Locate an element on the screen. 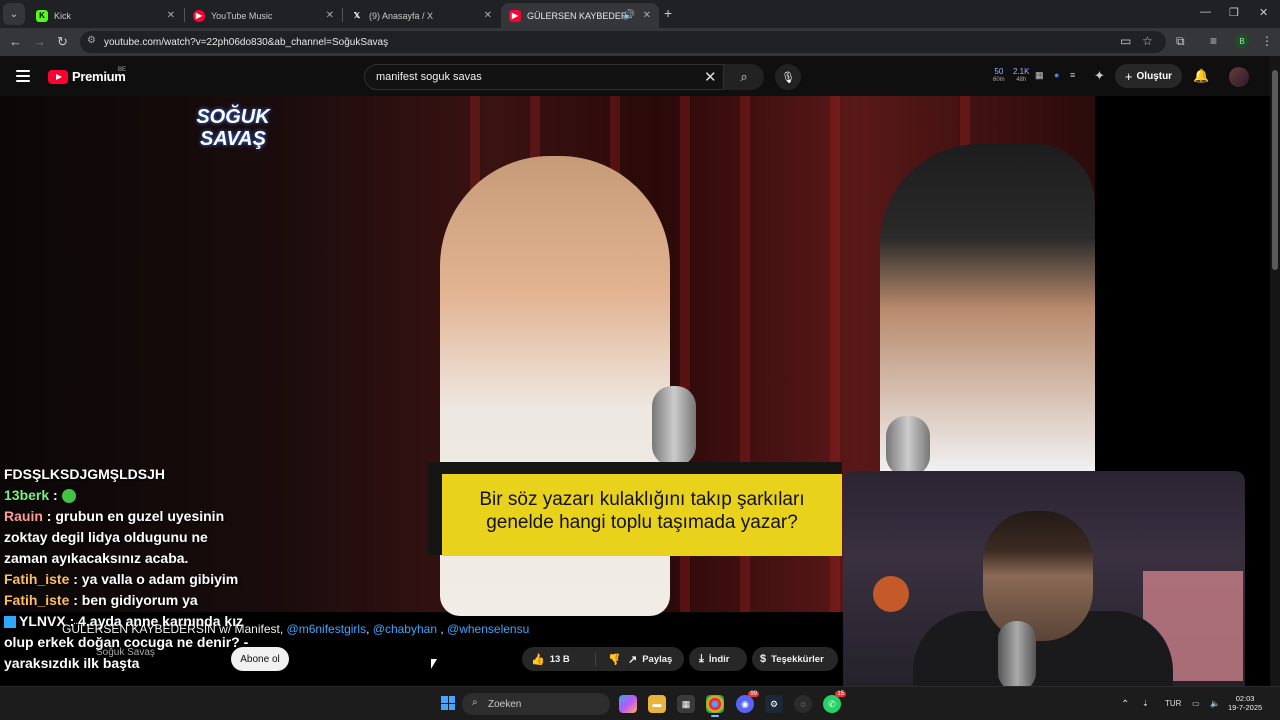 The width and height of the screenshot is (1280, 720). youtube-premium-logo: Premium BE is located at coordinates (87, 75).